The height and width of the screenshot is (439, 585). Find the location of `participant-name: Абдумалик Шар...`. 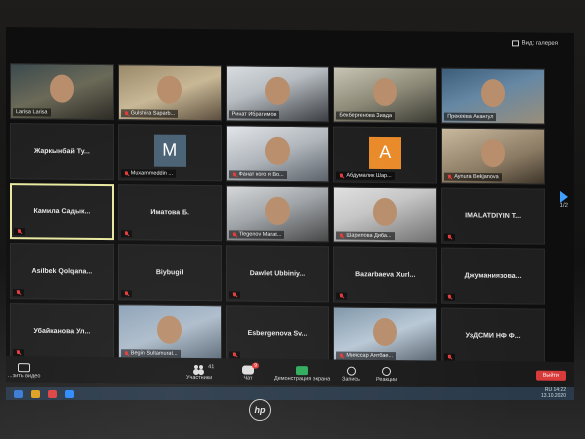

participant-name: Абдумалик Шар... is located at coordinates (369, 176).